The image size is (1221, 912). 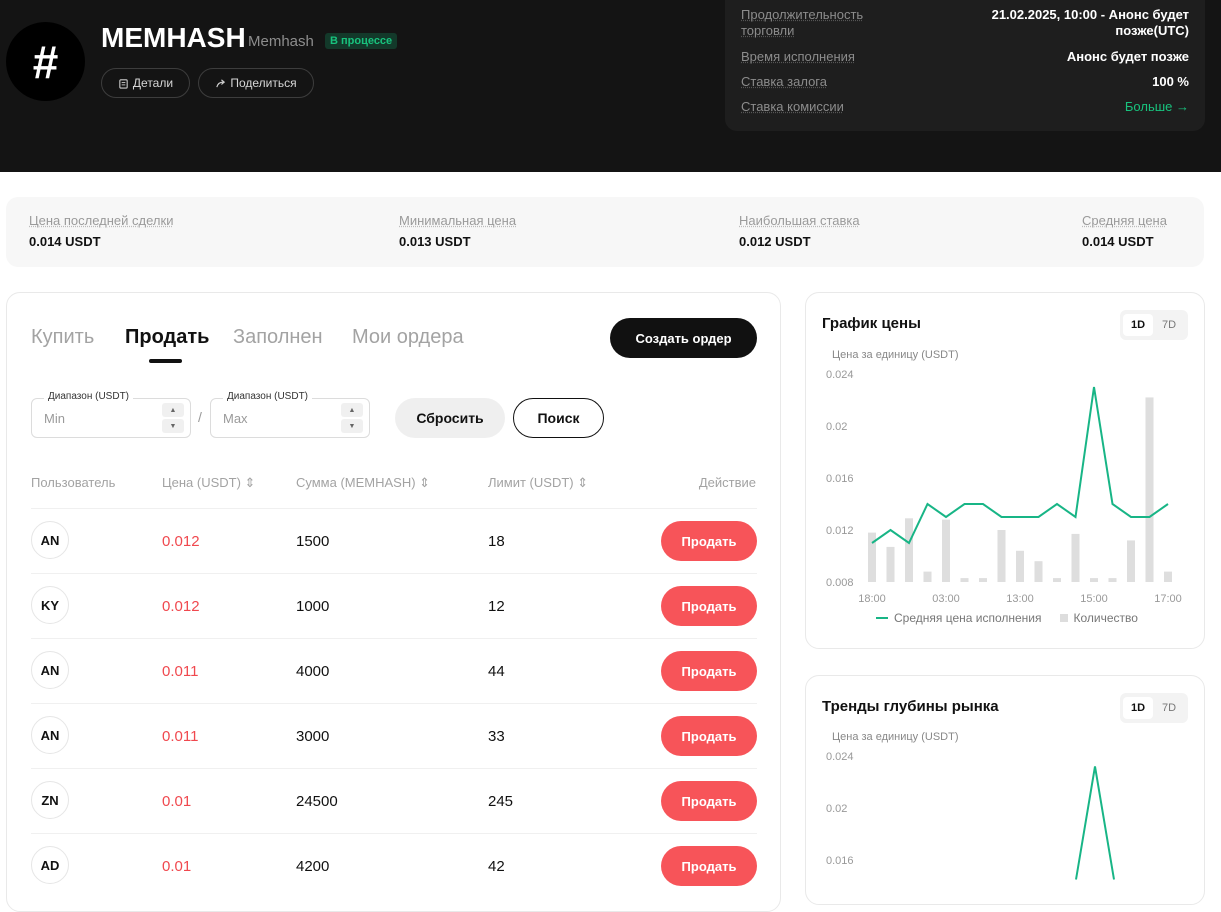 What do you see at coordinates (45, 61) in the screenshot?
I see `token-logo: #` at bounding box center [45, 61].